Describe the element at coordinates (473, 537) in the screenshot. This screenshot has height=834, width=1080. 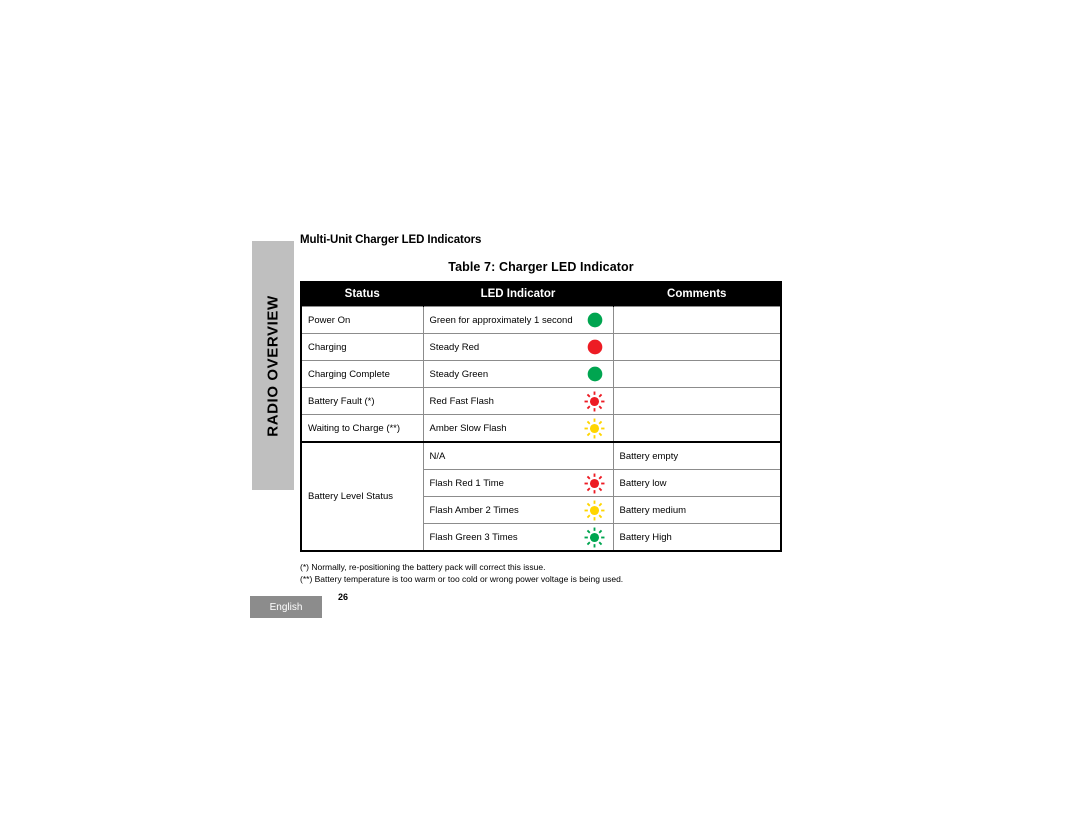
I see `led-indicator-text: Flash Green 3 Times` at that location.